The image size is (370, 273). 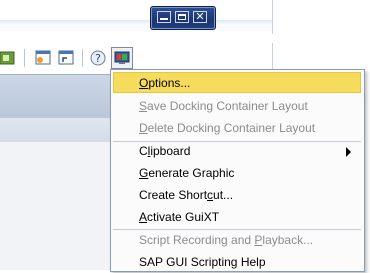 I want to click on window-title-bar, so click(x=136, y=17).